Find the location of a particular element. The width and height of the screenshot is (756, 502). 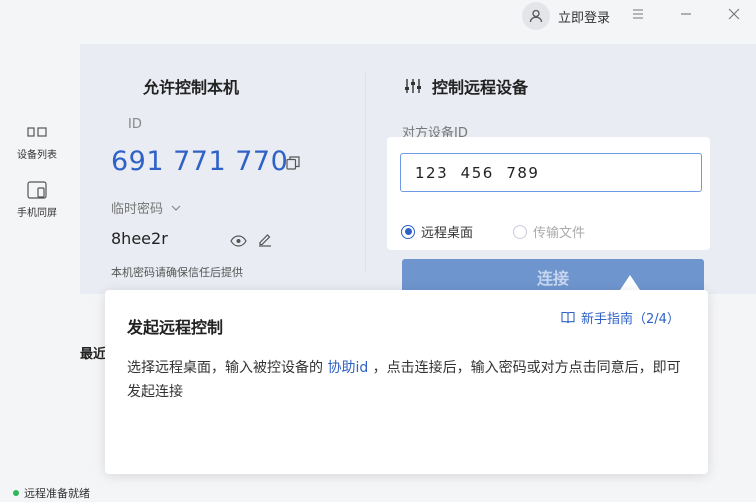

user-icon is located at coordinates (536, 16).